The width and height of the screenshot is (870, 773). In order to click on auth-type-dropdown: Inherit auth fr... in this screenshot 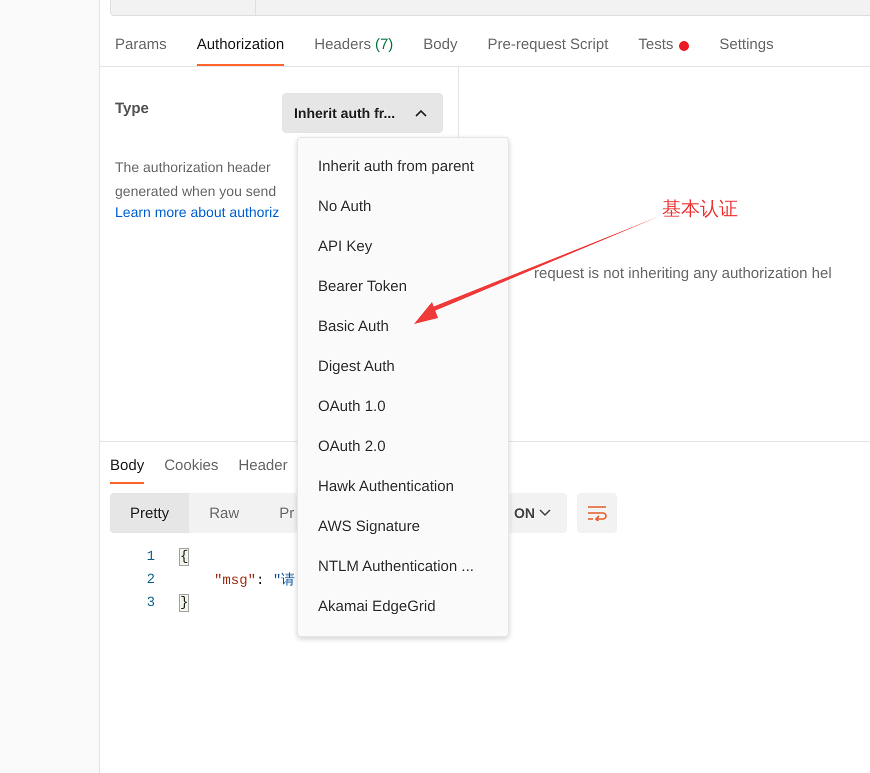, I will do `click(362, 113)`.